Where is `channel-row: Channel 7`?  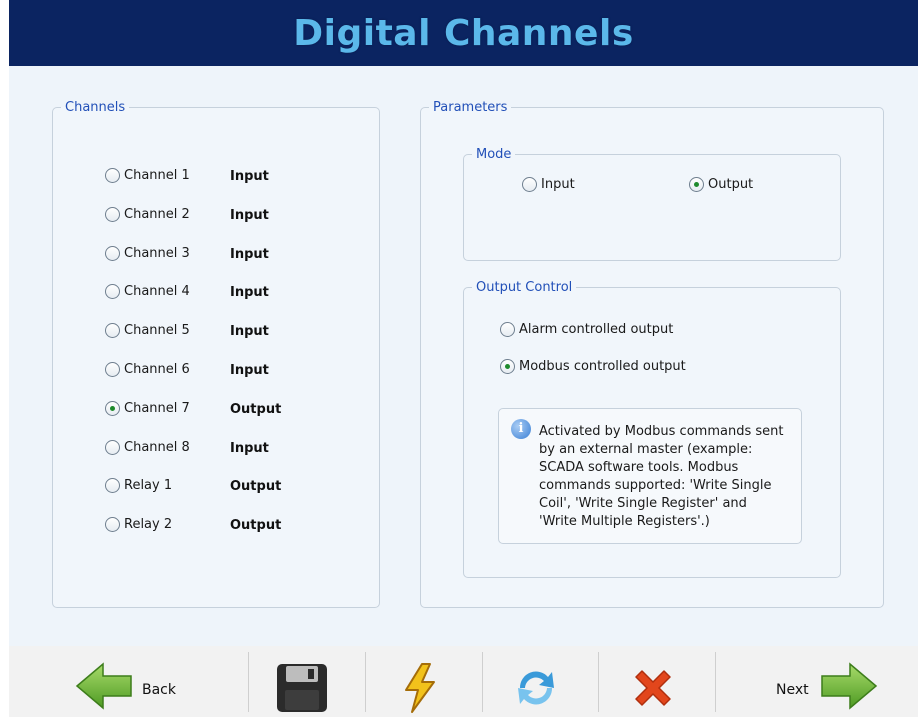
channel-row: Channel 7 is located at coordinates (147, 408).